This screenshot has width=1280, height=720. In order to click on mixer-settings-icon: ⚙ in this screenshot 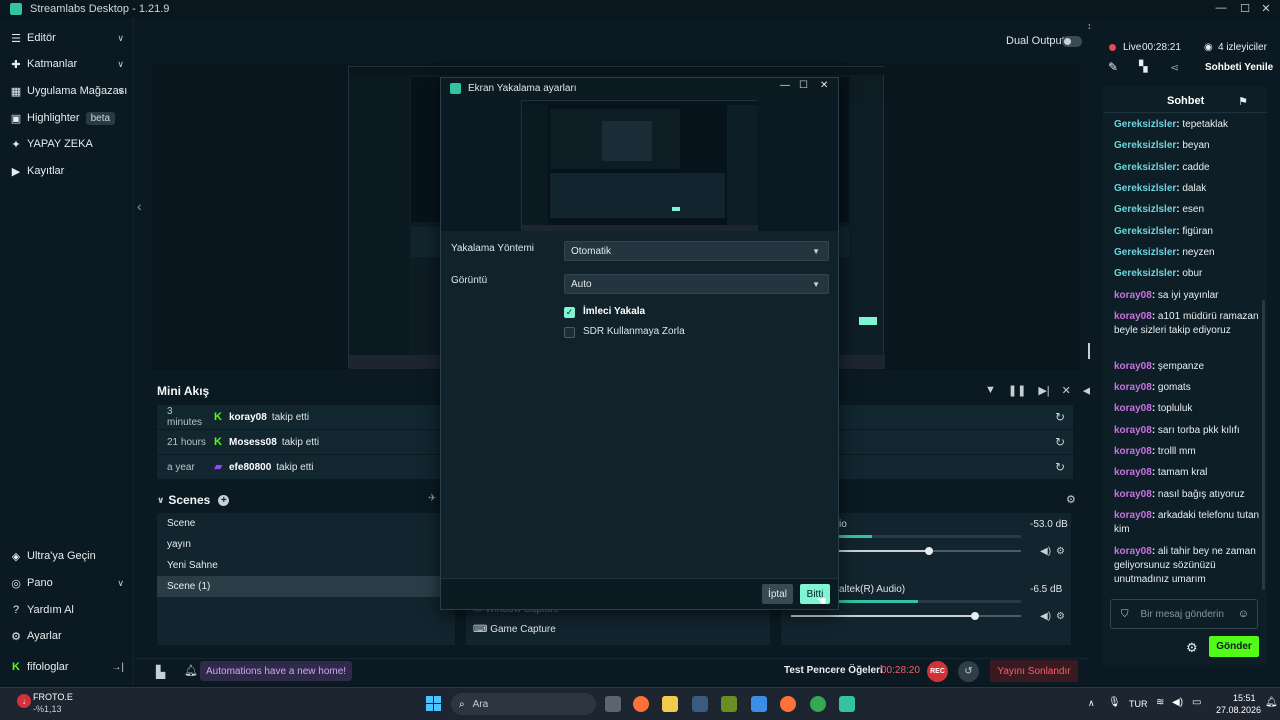, I will do `click(1071, 499)`.